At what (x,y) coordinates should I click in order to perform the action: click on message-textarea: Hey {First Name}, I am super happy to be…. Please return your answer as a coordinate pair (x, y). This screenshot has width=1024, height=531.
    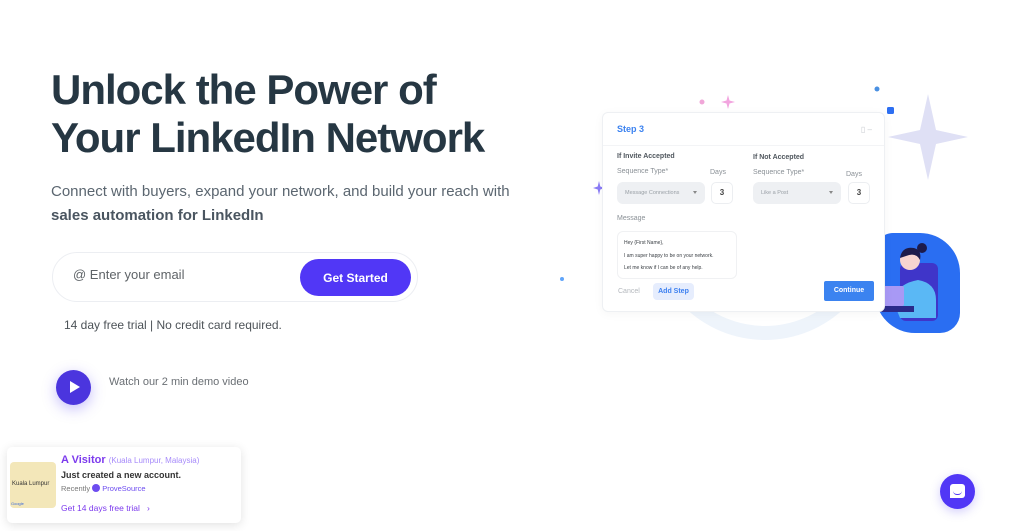
    Looking at the image, I should click on (677, 255).